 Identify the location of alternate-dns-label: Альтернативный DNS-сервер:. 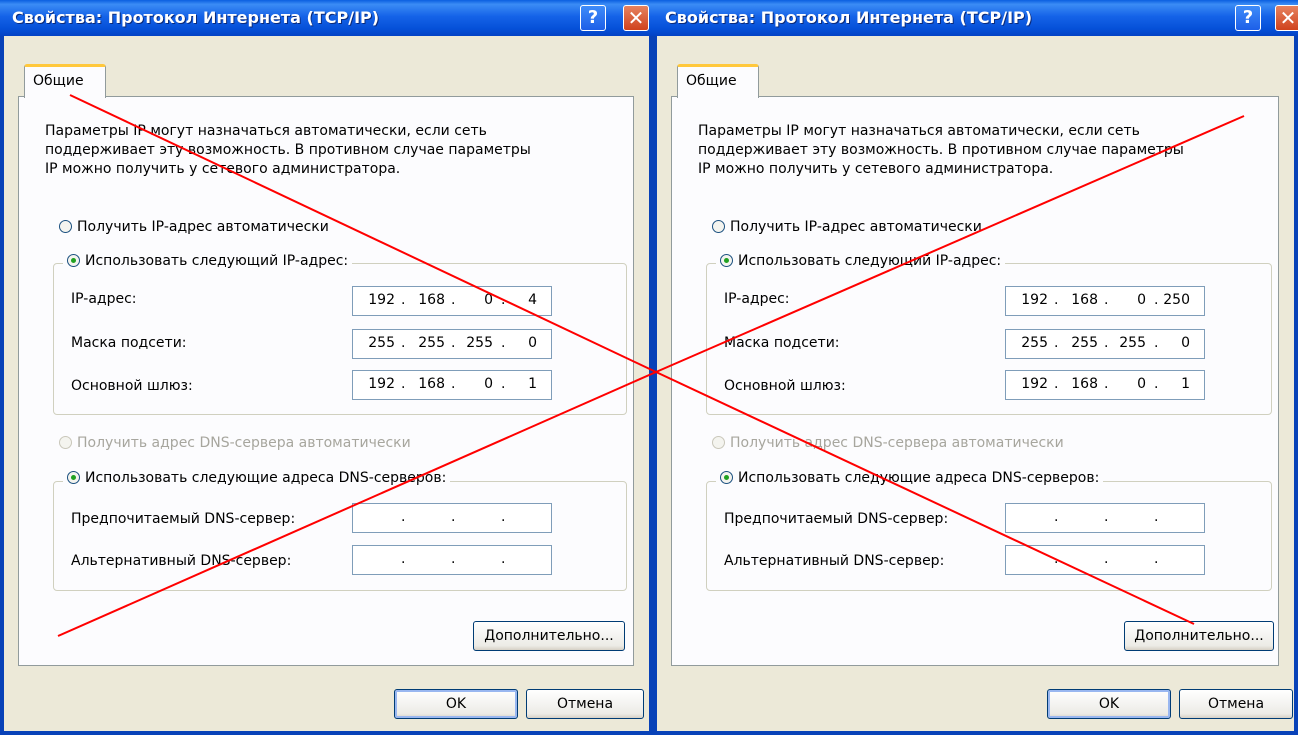
(181, 561).